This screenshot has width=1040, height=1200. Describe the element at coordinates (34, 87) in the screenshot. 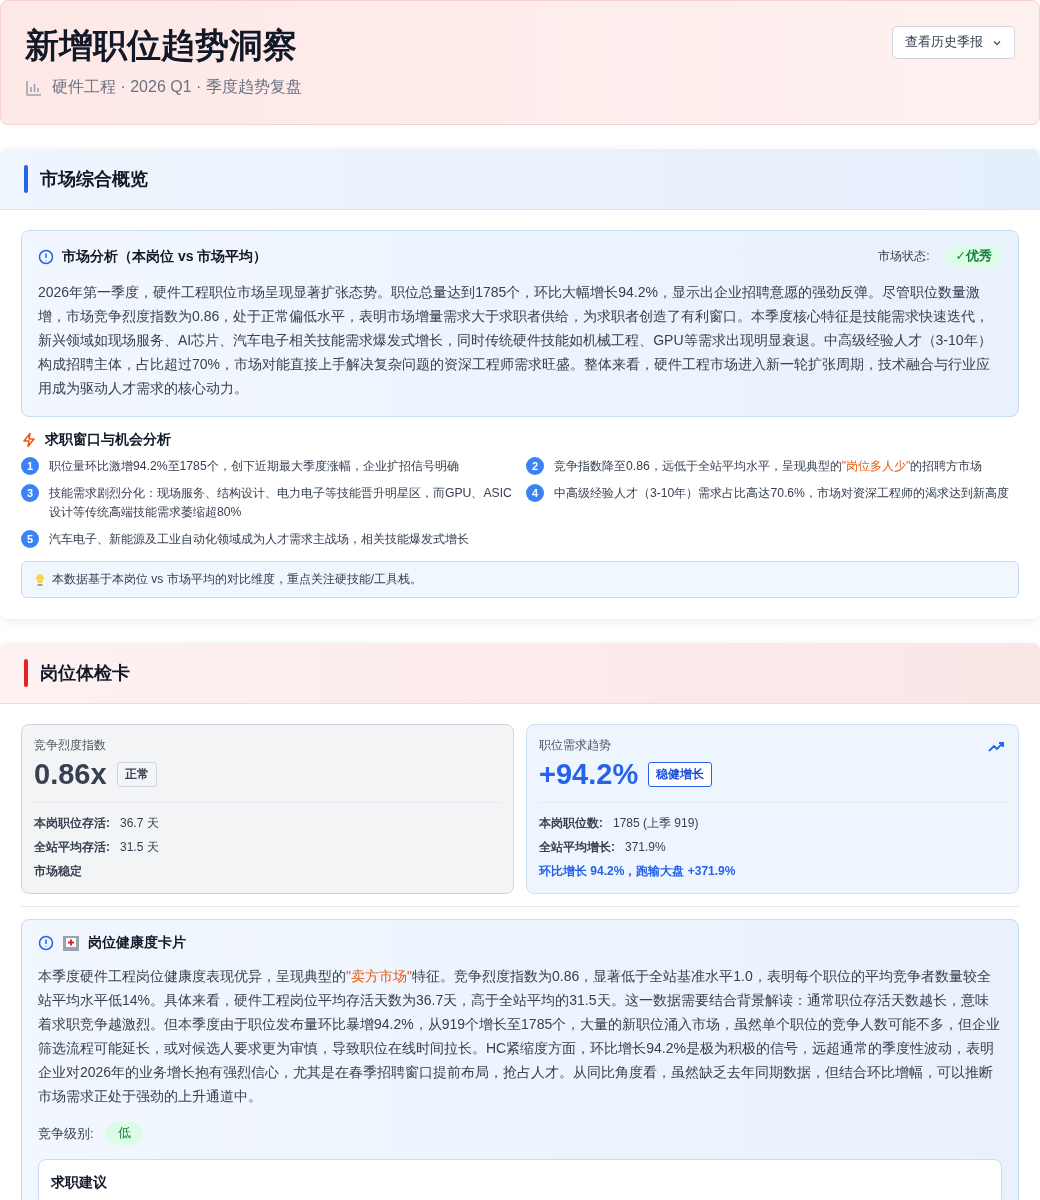

I see `bar-chart-icon` at that location.